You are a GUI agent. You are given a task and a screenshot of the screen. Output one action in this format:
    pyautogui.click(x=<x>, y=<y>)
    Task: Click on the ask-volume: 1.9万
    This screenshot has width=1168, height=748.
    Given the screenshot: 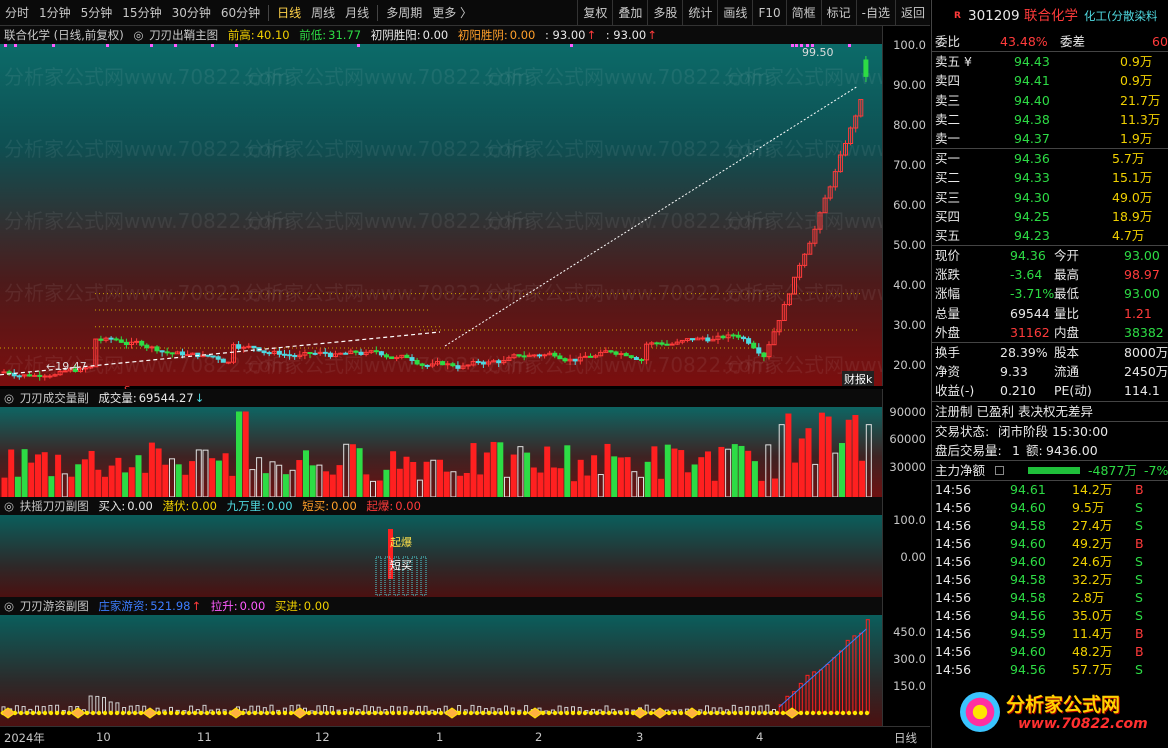 What is the action you would take?
    pyautogui.click(x=1136, y=138)
    